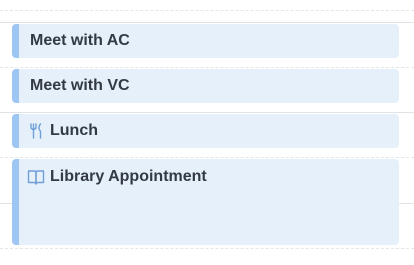 The height and width of the screenshot is (265, 414). Describe the element at coordinates (80, 85) in the screenshot. I see `event-title: Meet with VC` at that location.